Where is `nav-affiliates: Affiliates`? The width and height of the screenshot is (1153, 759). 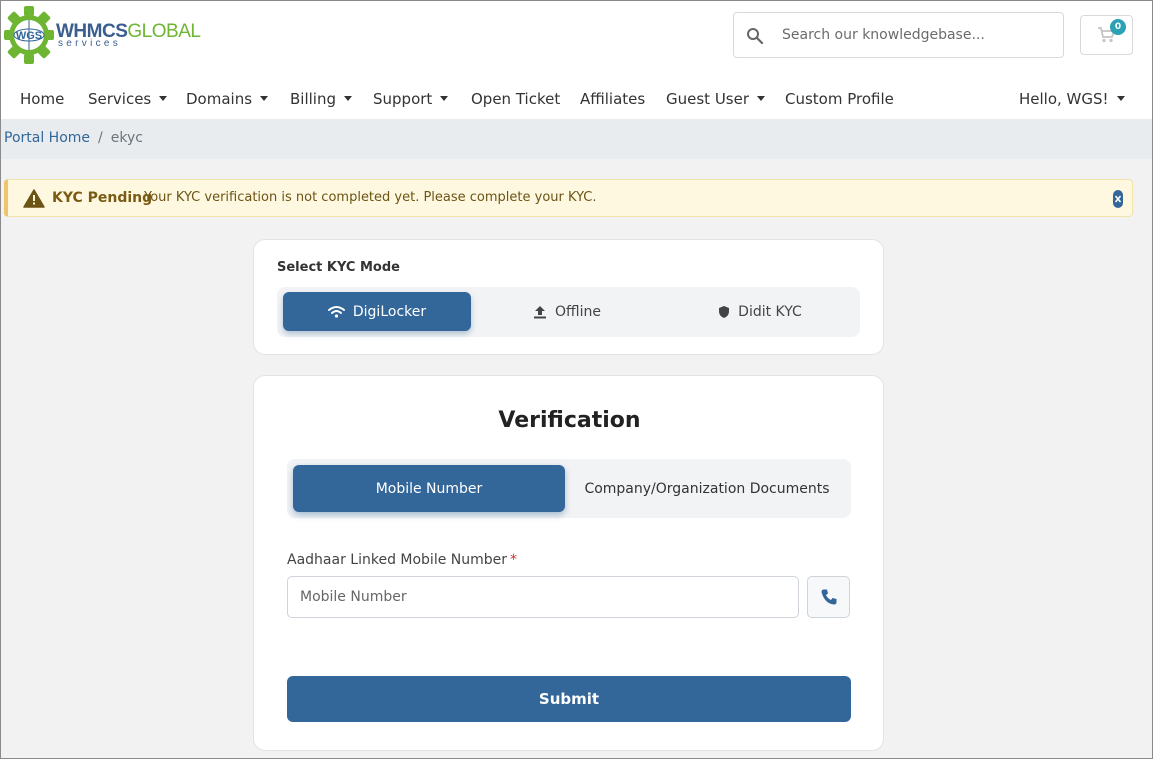 nav-affiliates: Affiliates is located at coordinates (612, 99).